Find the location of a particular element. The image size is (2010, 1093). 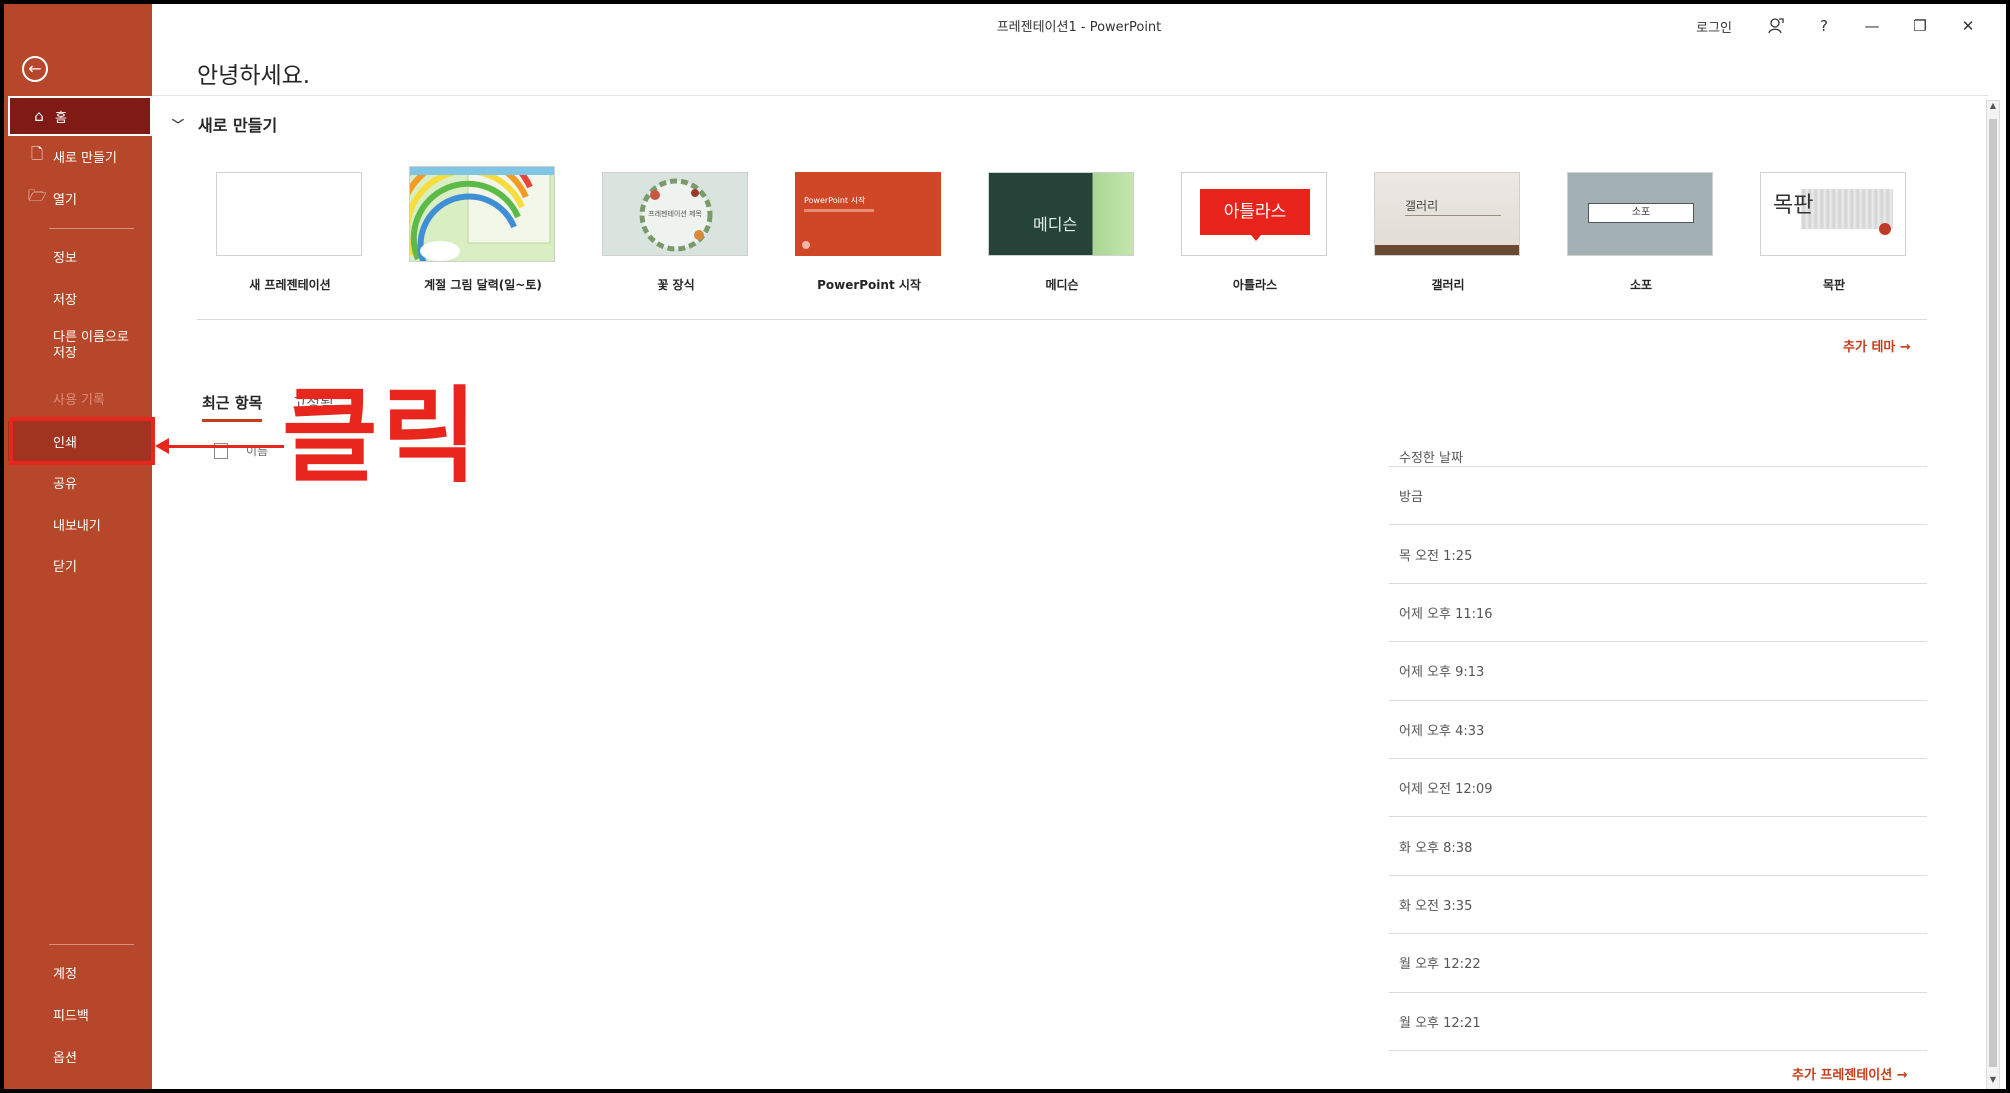

folder-open-icon: 🗁 is located at coordinates (37, 195).